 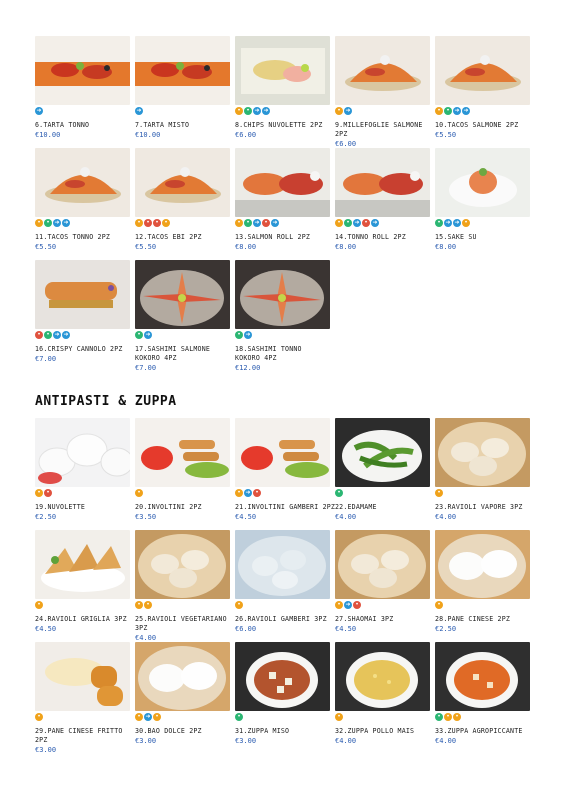 What do you see at coordinates (446, 247) in the screenshot?
I see `dish-price: €8.00` at bounding box center [446, 247].